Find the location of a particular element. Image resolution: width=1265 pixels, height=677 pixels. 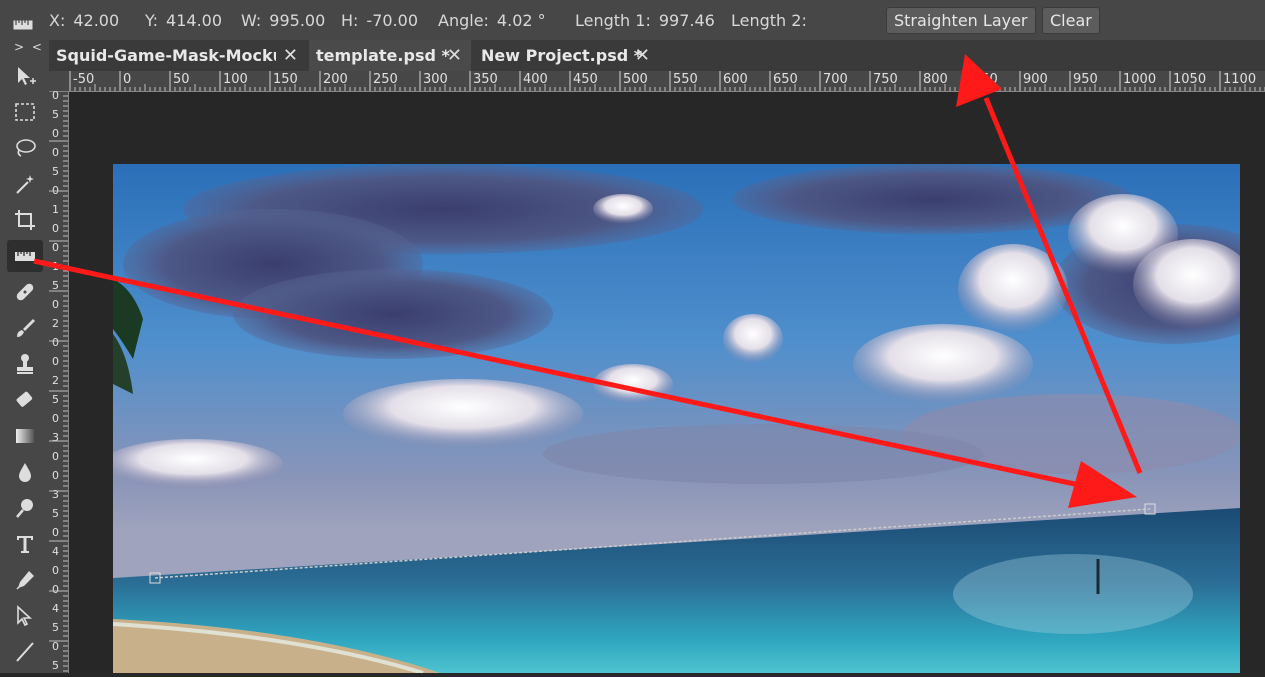

marquee-tool-icon is located at coordinates (25, 112).